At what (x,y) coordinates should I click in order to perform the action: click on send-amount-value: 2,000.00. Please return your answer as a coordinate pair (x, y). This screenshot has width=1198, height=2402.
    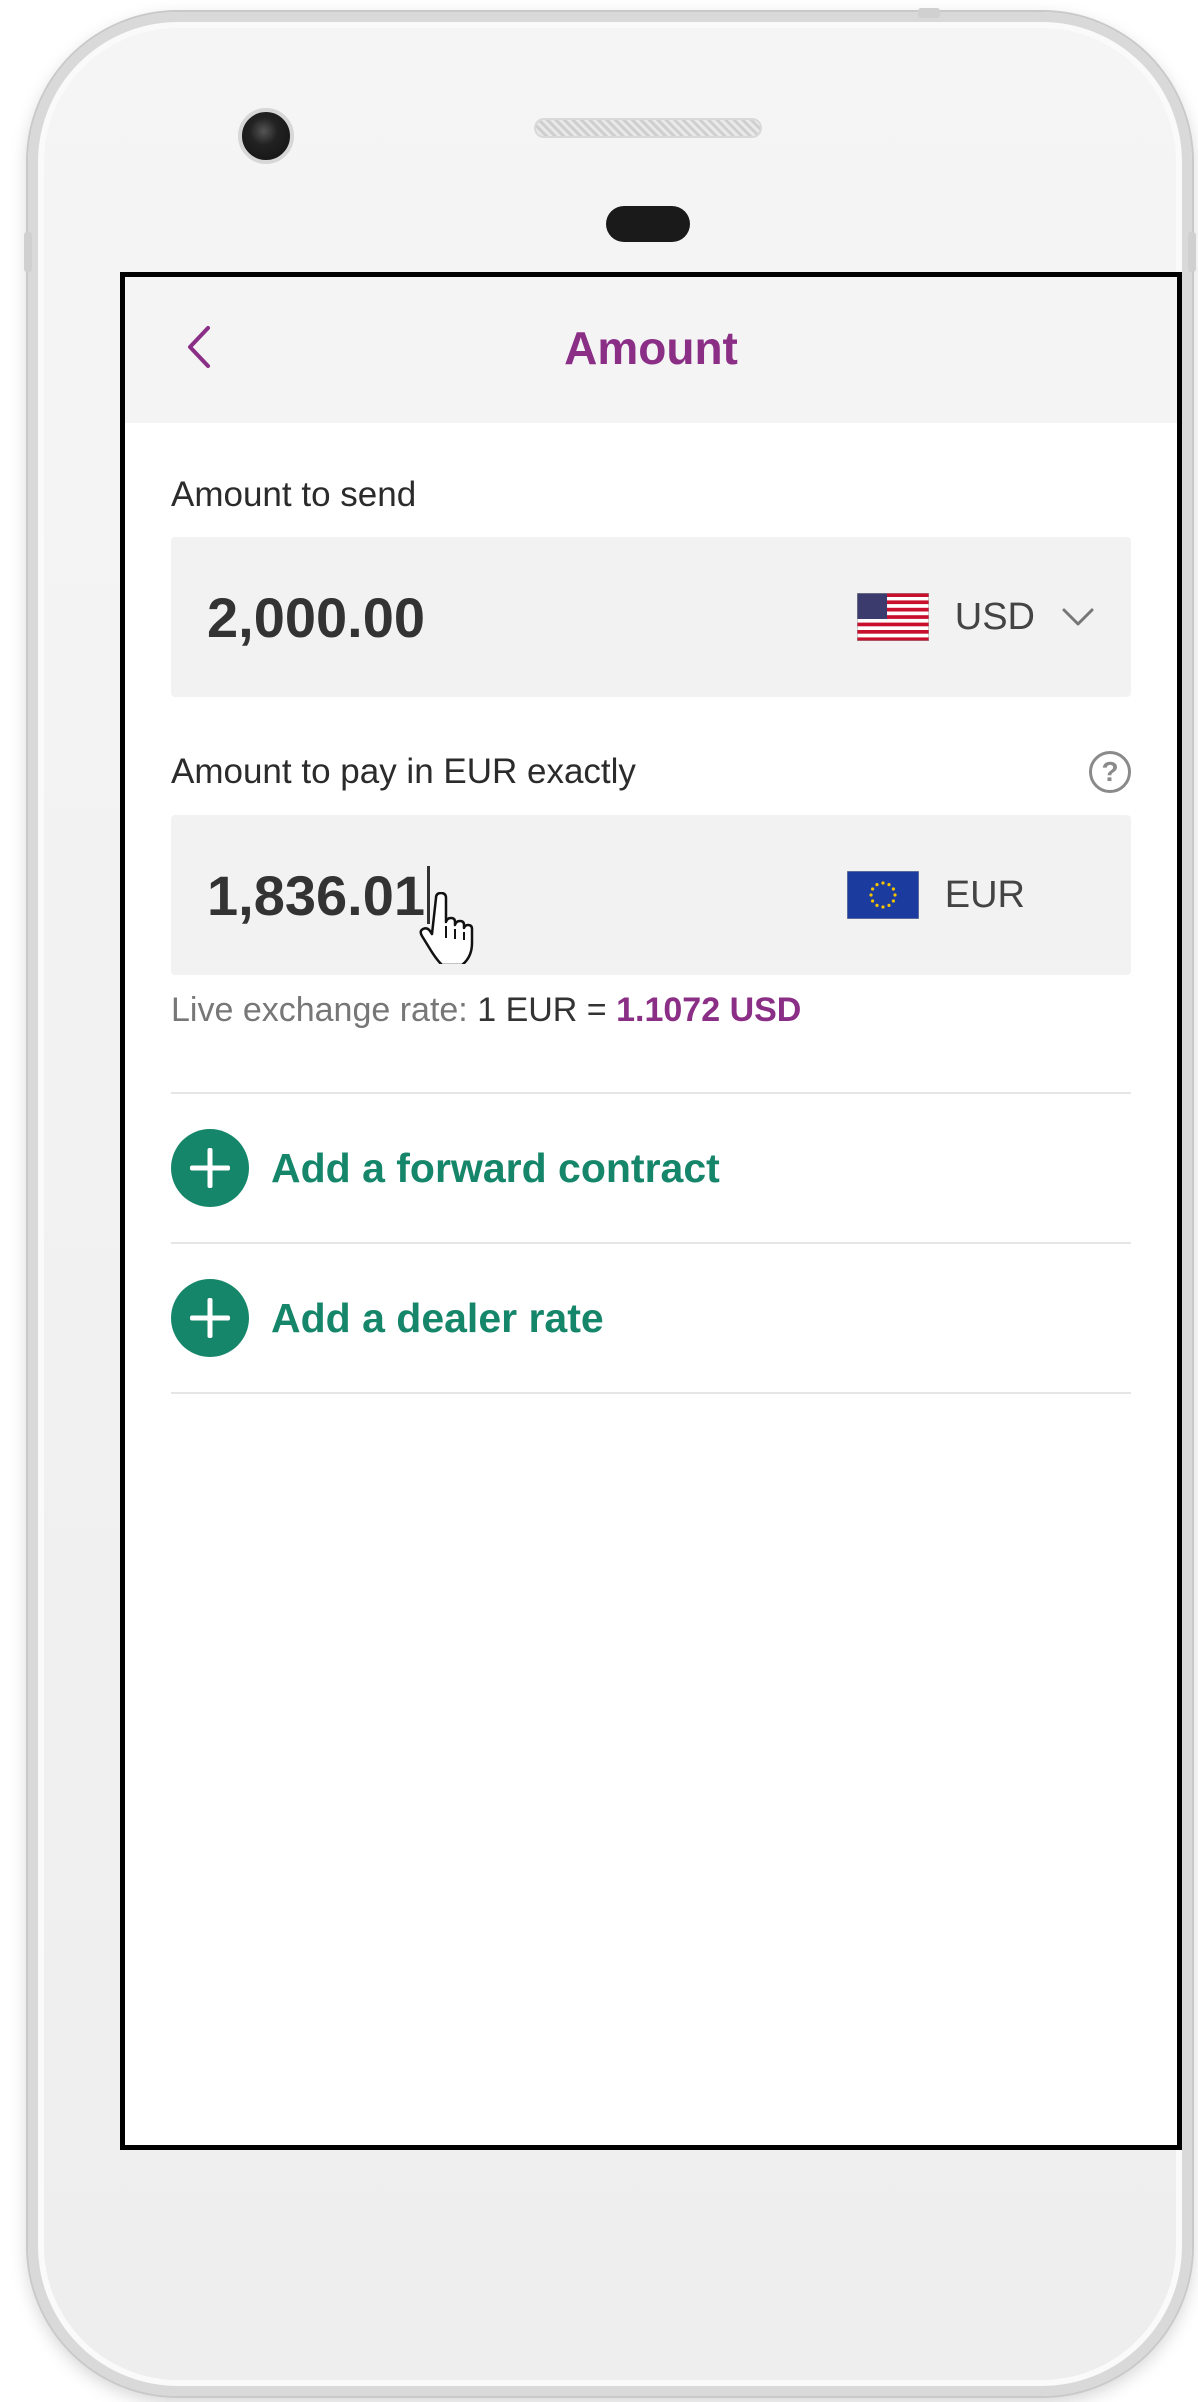
    Looking at the image, I should click on (316, 617).